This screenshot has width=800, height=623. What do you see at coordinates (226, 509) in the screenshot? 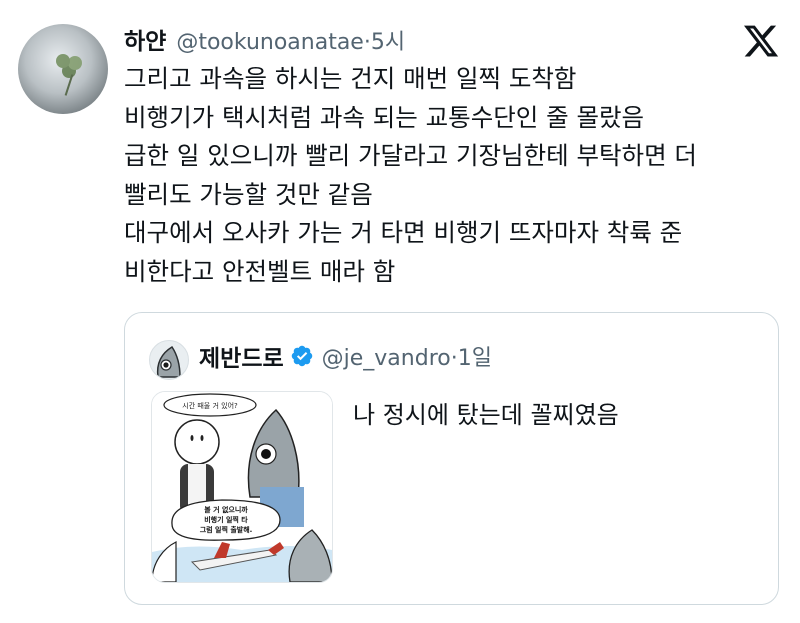
I see `bubble-main-line: 볼 거 없으니까` at bounding box center [226, 509].